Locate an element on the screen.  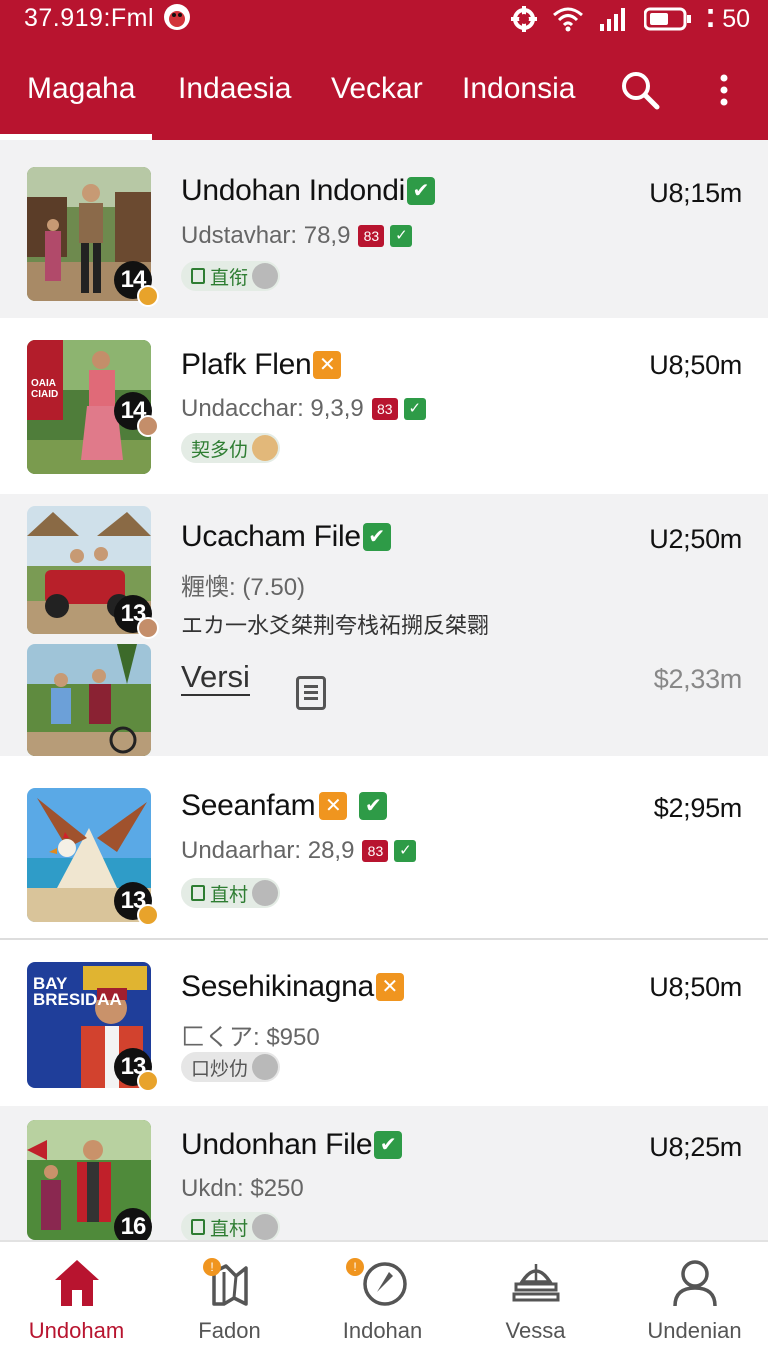
nav-item-vessa: Vessa is located at coordinates (535, 1294).